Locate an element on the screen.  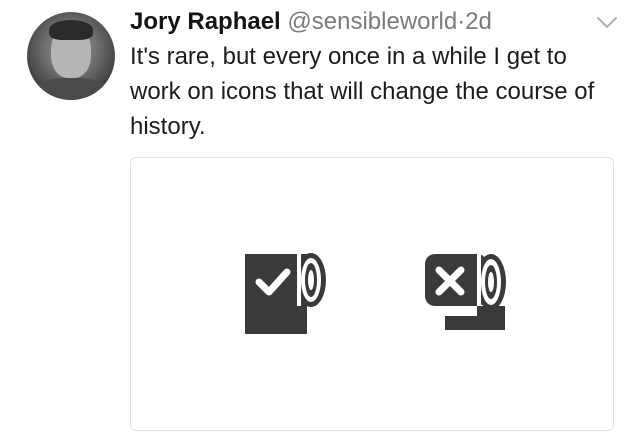
avatar-shoulders is located at coordinates (71, 89).